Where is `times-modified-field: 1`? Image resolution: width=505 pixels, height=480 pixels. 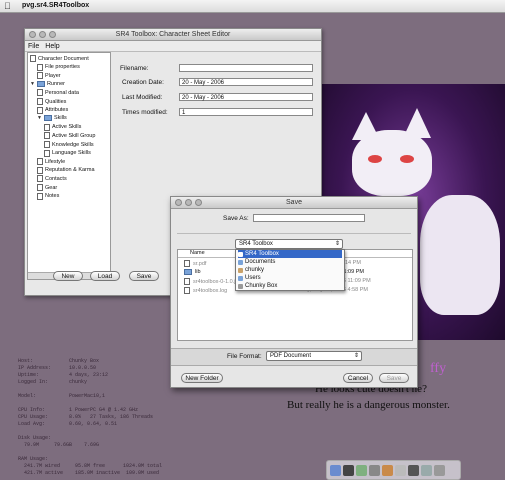
times-modified-field: 1 is located at coordinates (246, 112).